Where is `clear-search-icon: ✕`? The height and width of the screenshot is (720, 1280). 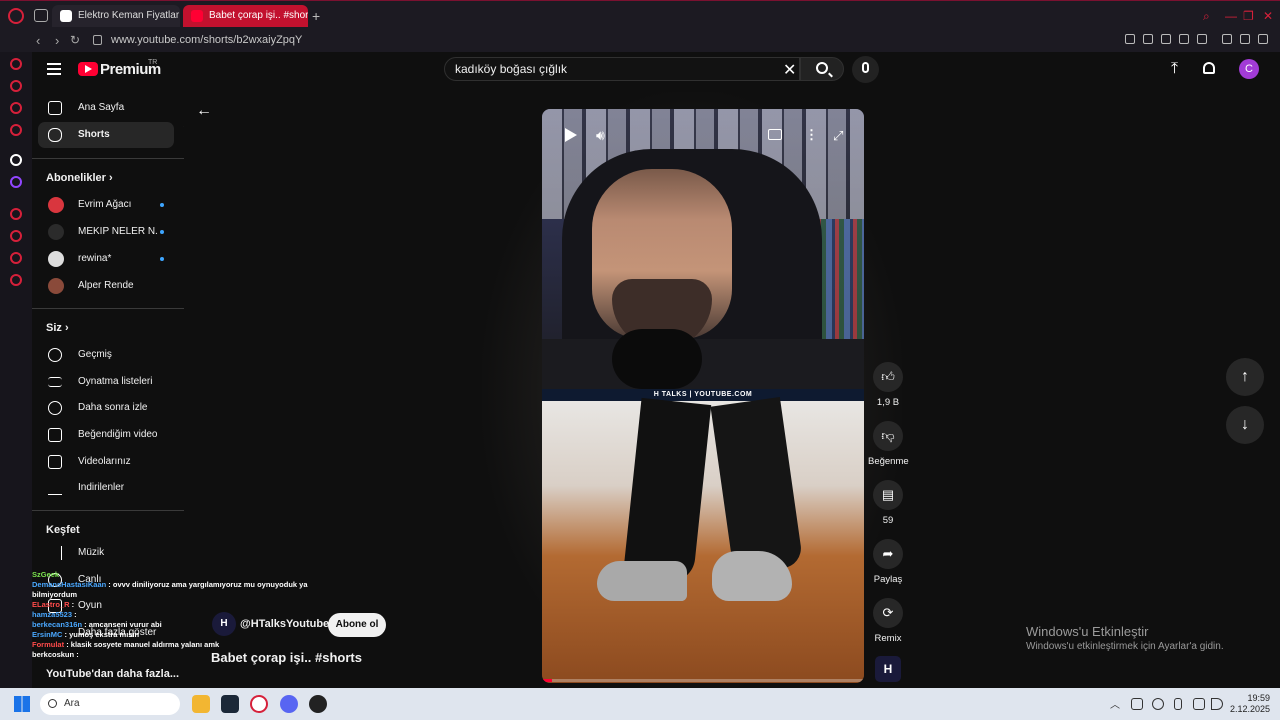 clear-search-icon: ✕ is located at coordinates (789, 70).